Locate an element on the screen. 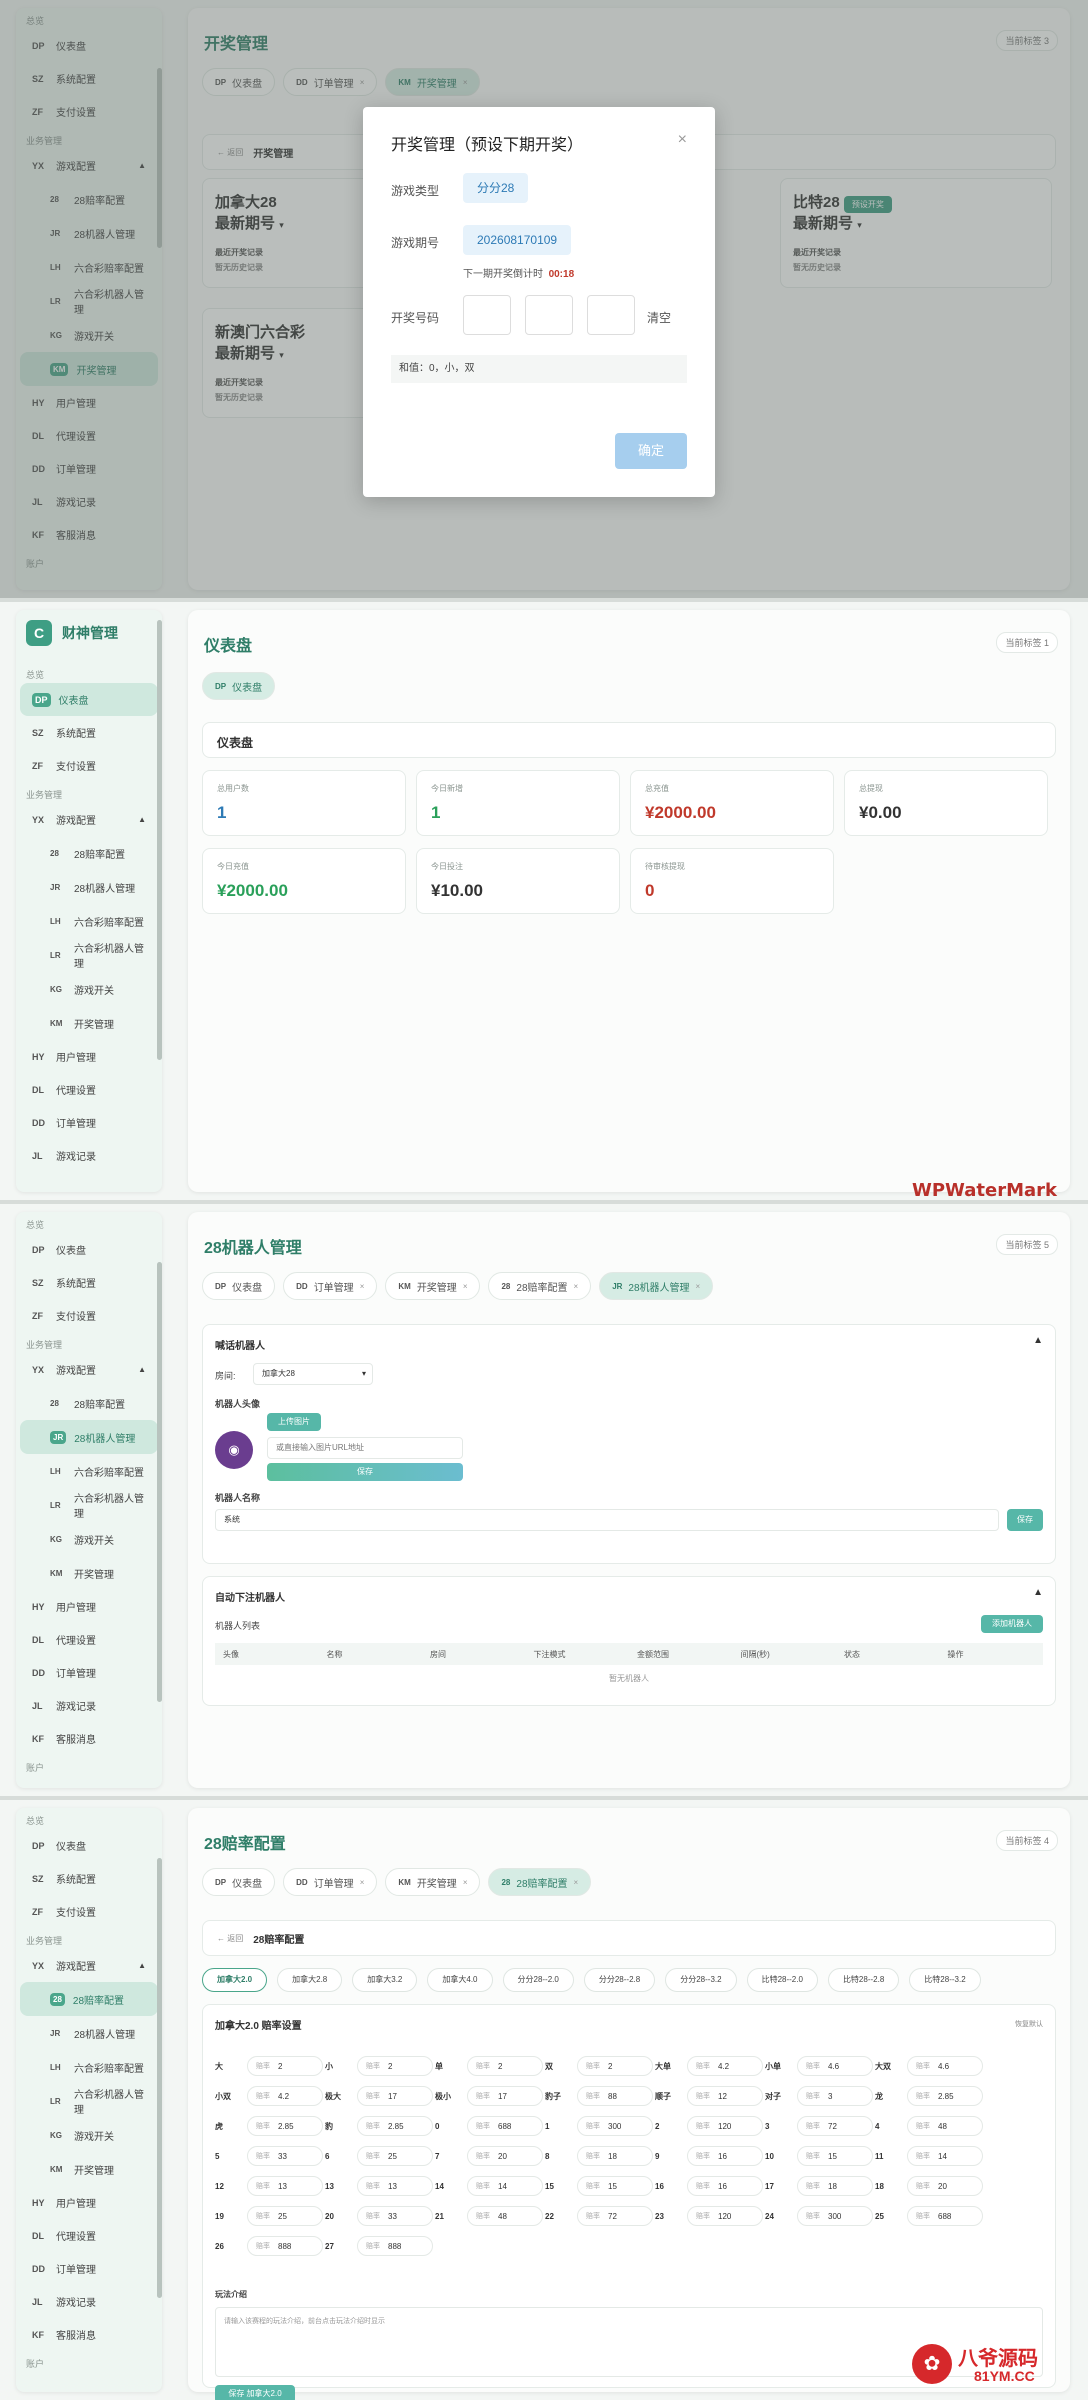 This screenshot has height=2400, width=1088. odds-input: 赔率 4.2 is located at coordinates (285, 2096).